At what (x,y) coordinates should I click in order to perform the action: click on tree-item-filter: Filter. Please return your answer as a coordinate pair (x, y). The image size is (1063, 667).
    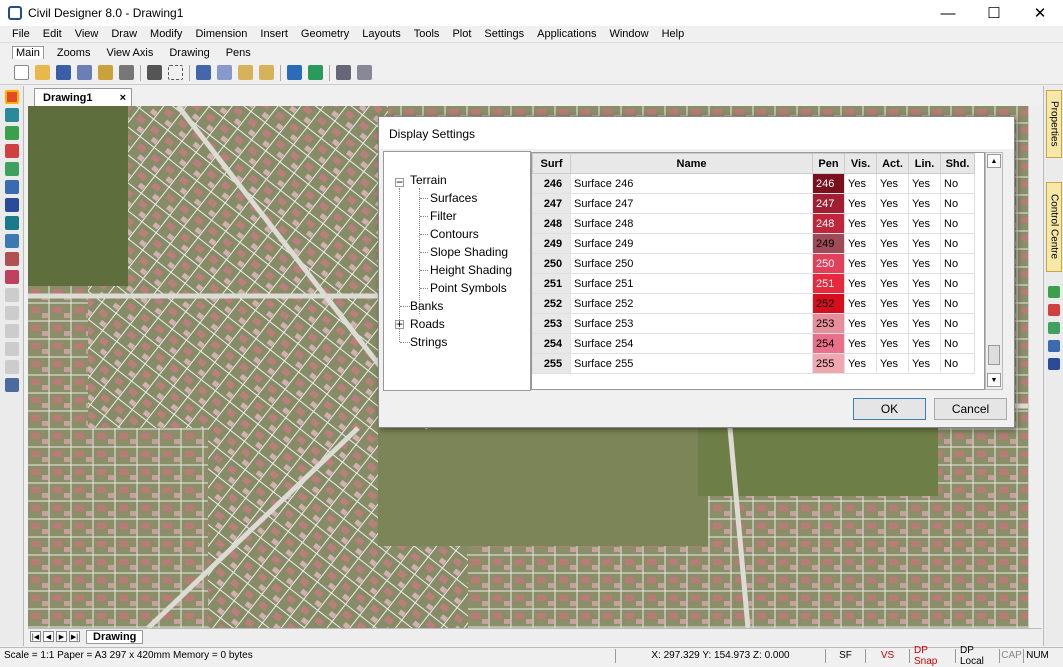
    Looking at the image, I should click on (443, 216).